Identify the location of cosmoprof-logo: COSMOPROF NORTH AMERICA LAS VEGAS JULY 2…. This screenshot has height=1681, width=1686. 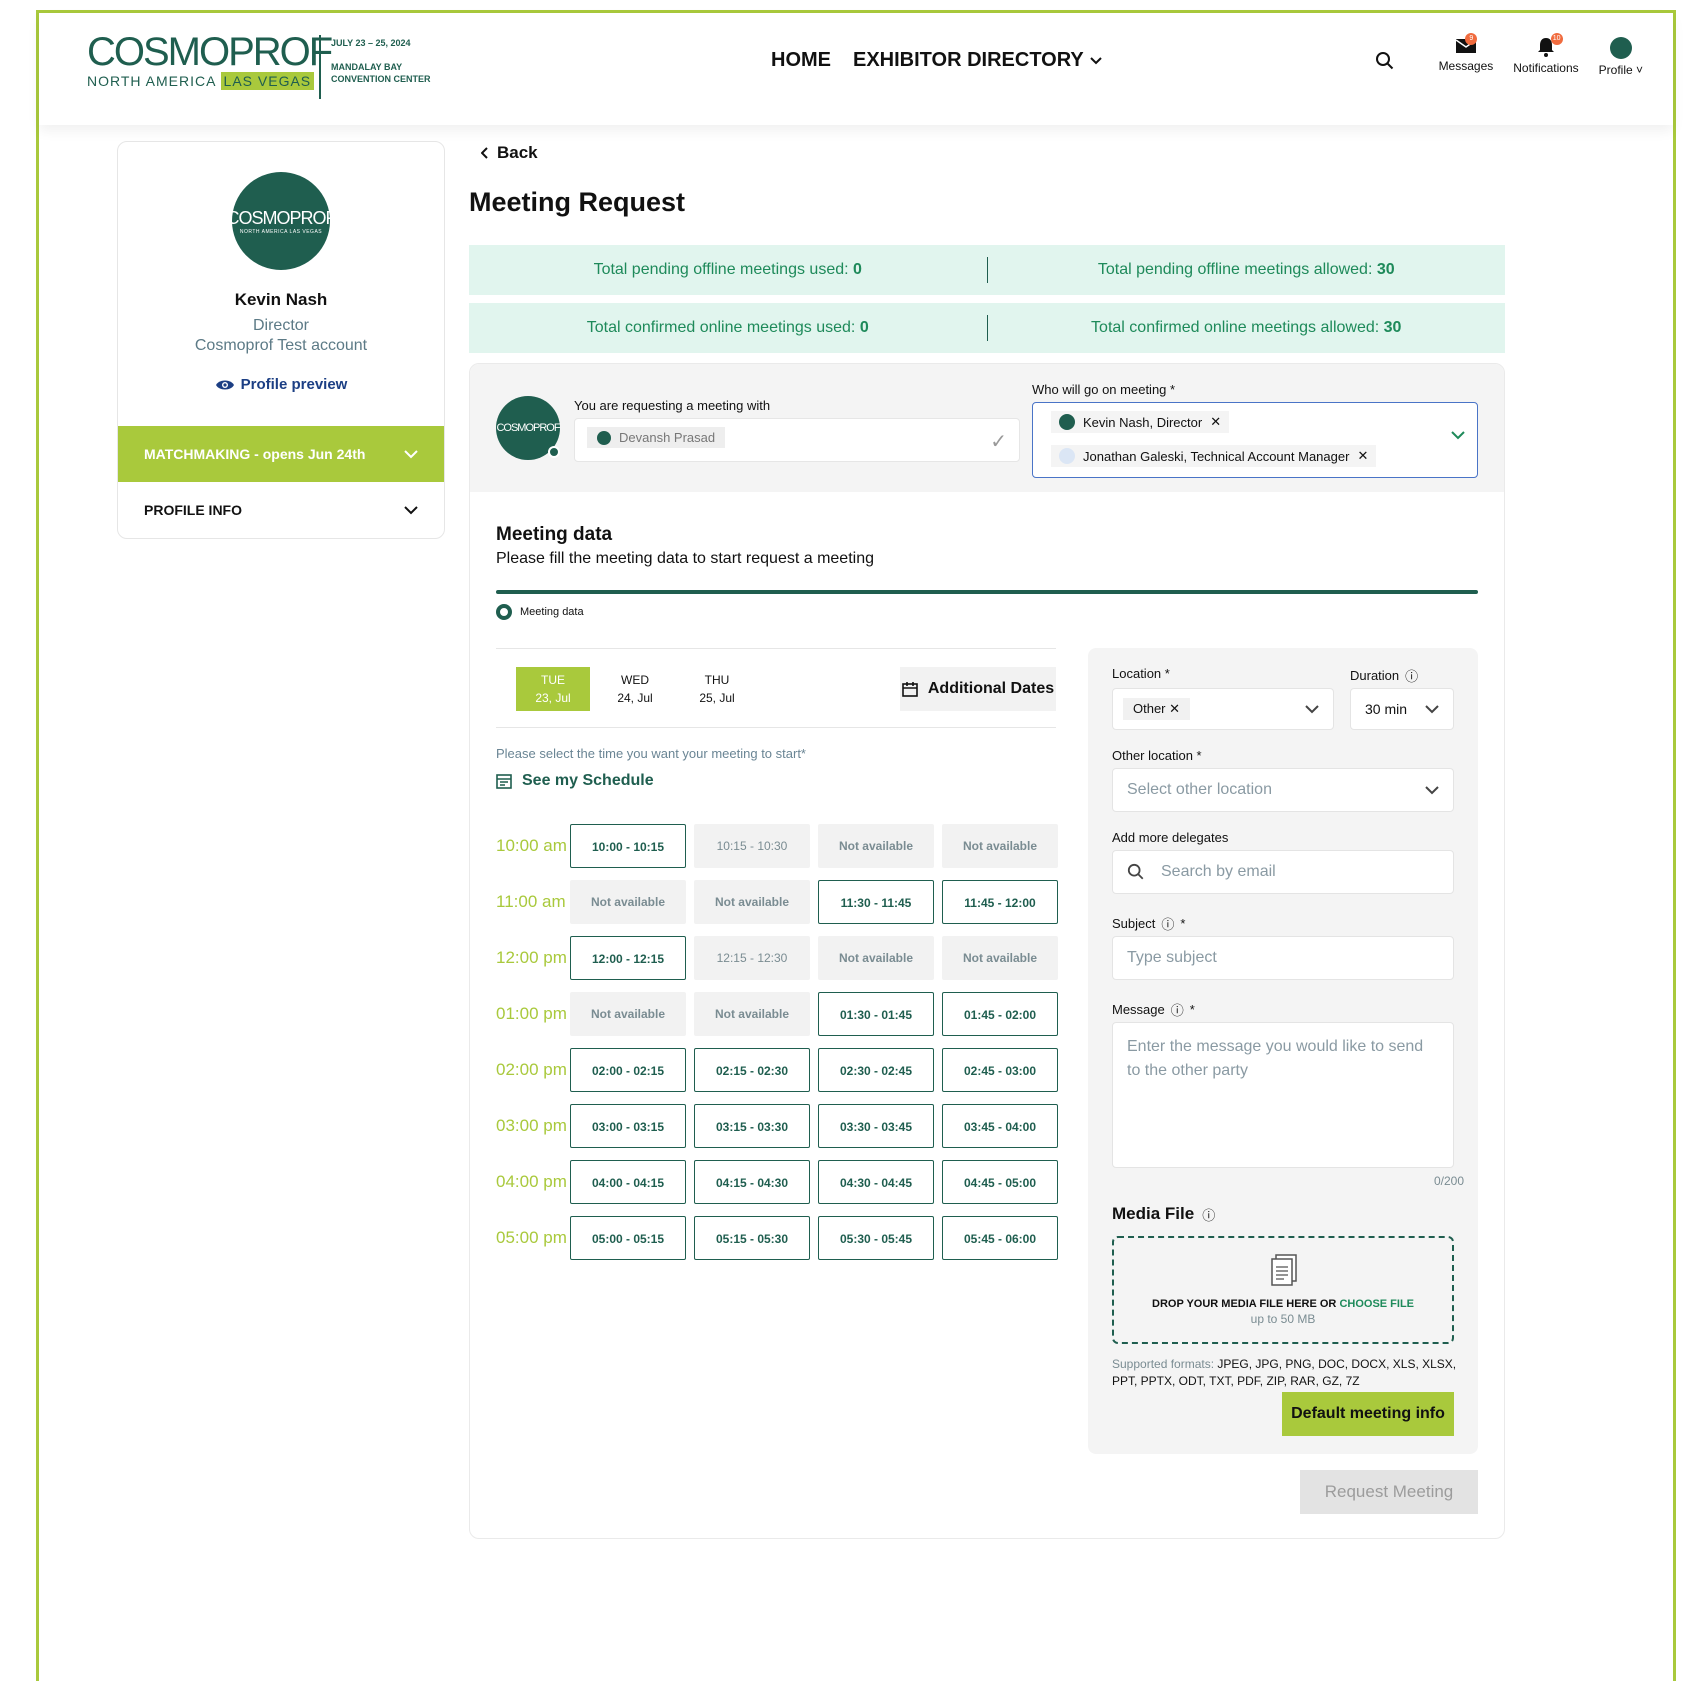
(259, 68).